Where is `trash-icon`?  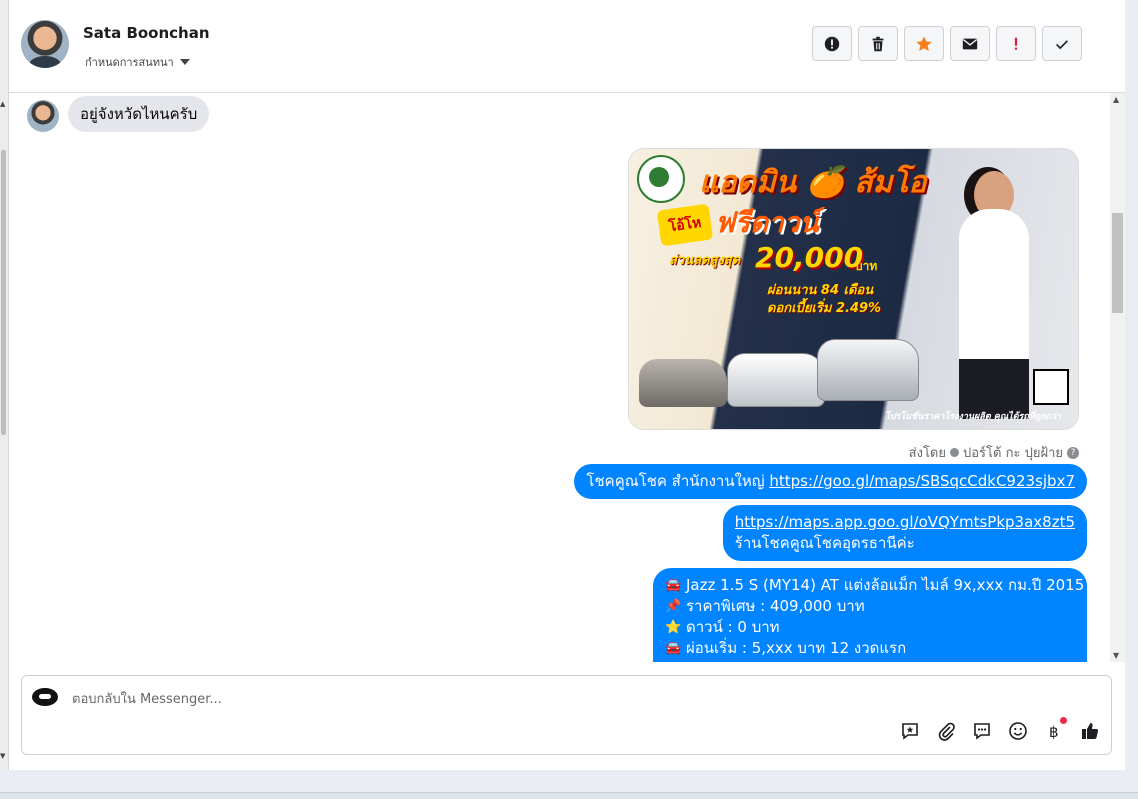
trash-icon is located at coordinates (878, 43).